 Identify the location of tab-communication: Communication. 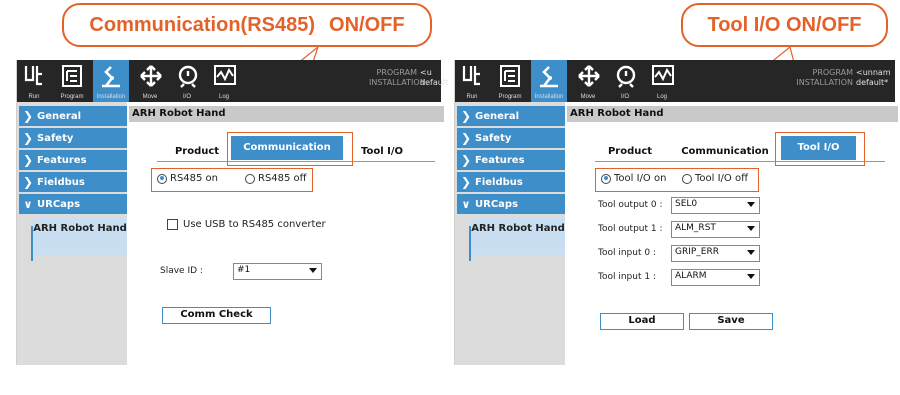
(725, 152).